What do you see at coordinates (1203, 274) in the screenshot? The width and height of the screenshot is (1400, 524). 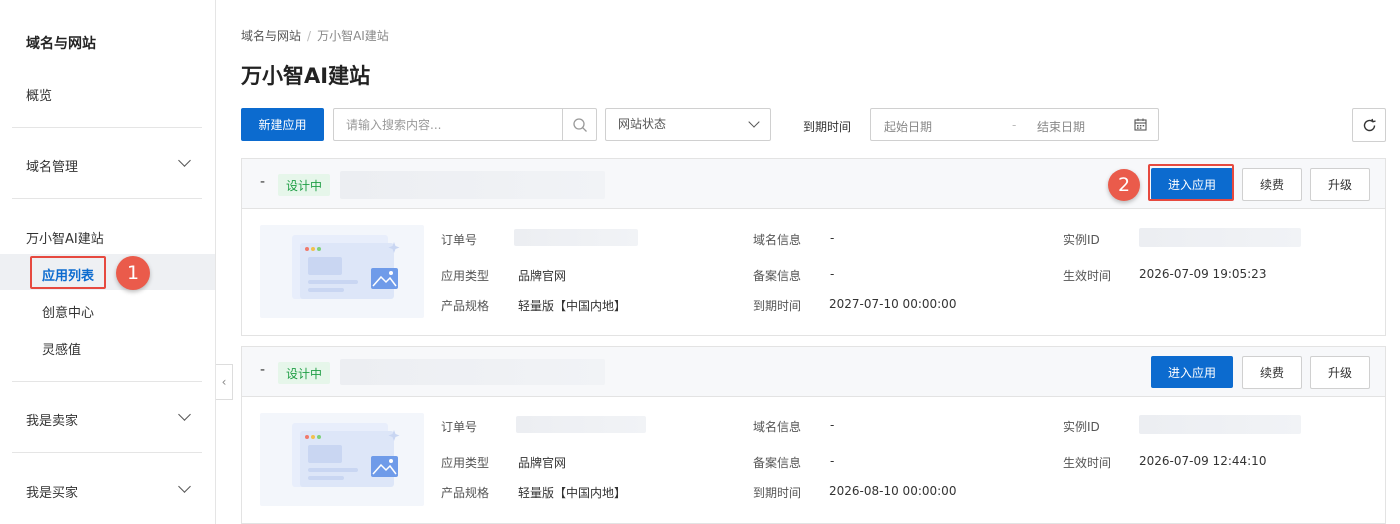 I see `effective-time-value: 2026-07-09 19:05:23` at bounding box center [1203, 274].